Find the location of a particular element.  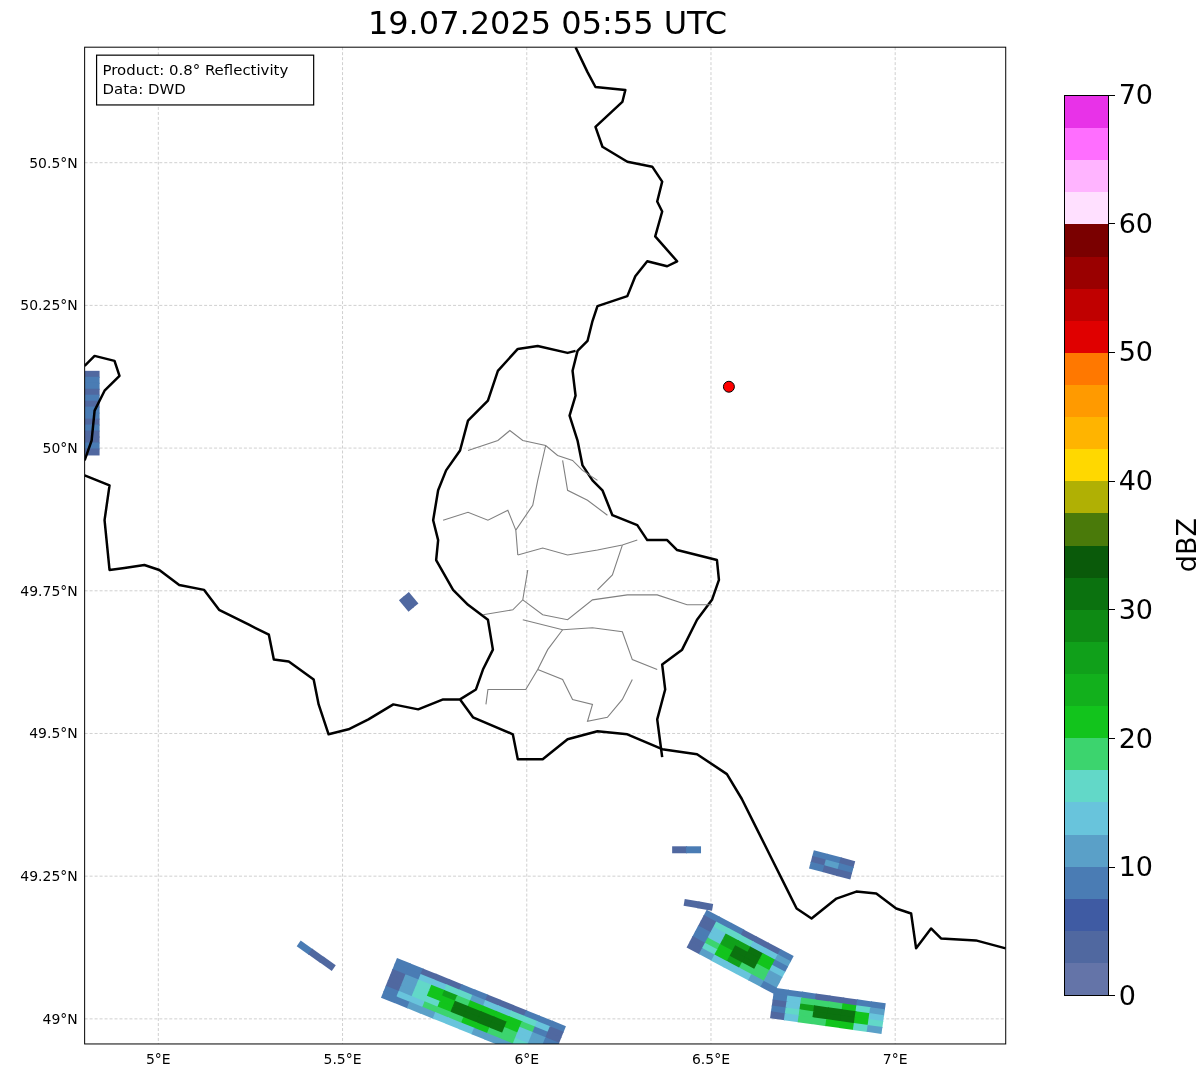

longitude-label: 6°E is located at coordinates (527, 1058).